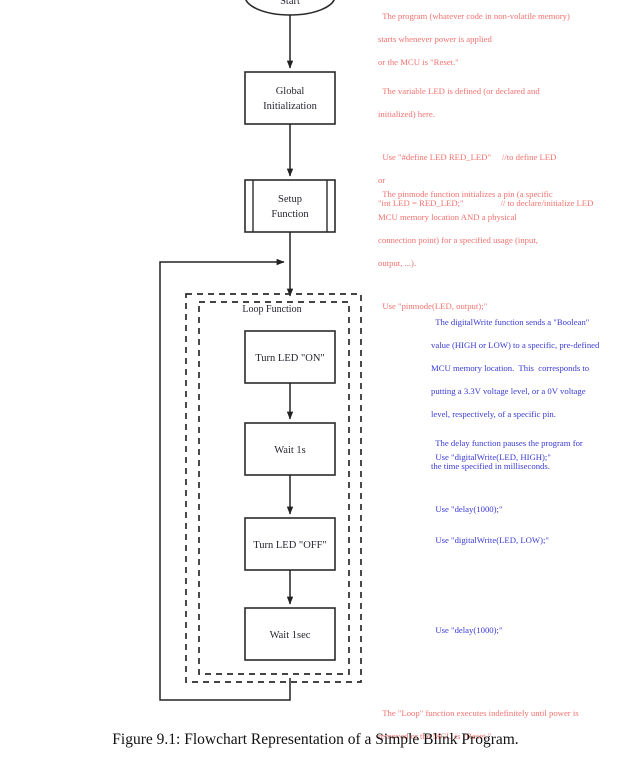  Describe the element at coordinates (447, 217) in the screenshot. I see `annotation-setup-line2: MCU memory location AND a physical` at that location.